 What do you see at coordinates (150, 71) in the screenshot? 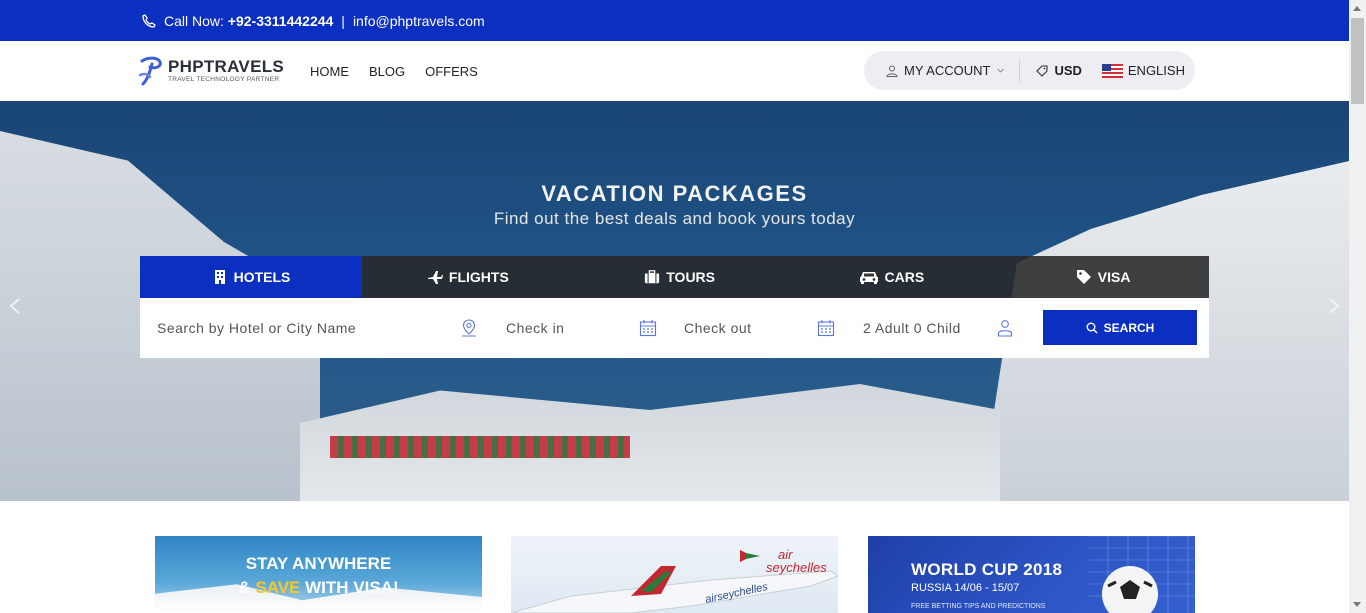
I see `logo-mark-icon` at bounding box center [150, 71].